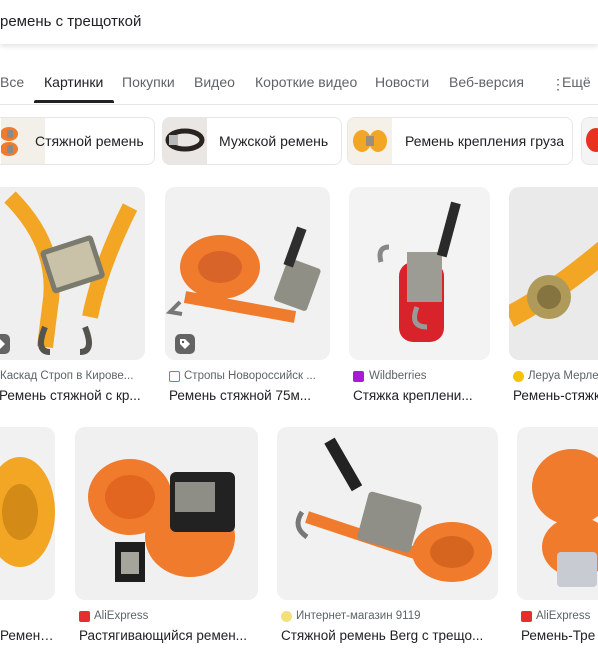 The width and height of the screenshot is (598, 653). I want to click on chip-cargo-strap: Ремень крепления груза, so click(460, 141).